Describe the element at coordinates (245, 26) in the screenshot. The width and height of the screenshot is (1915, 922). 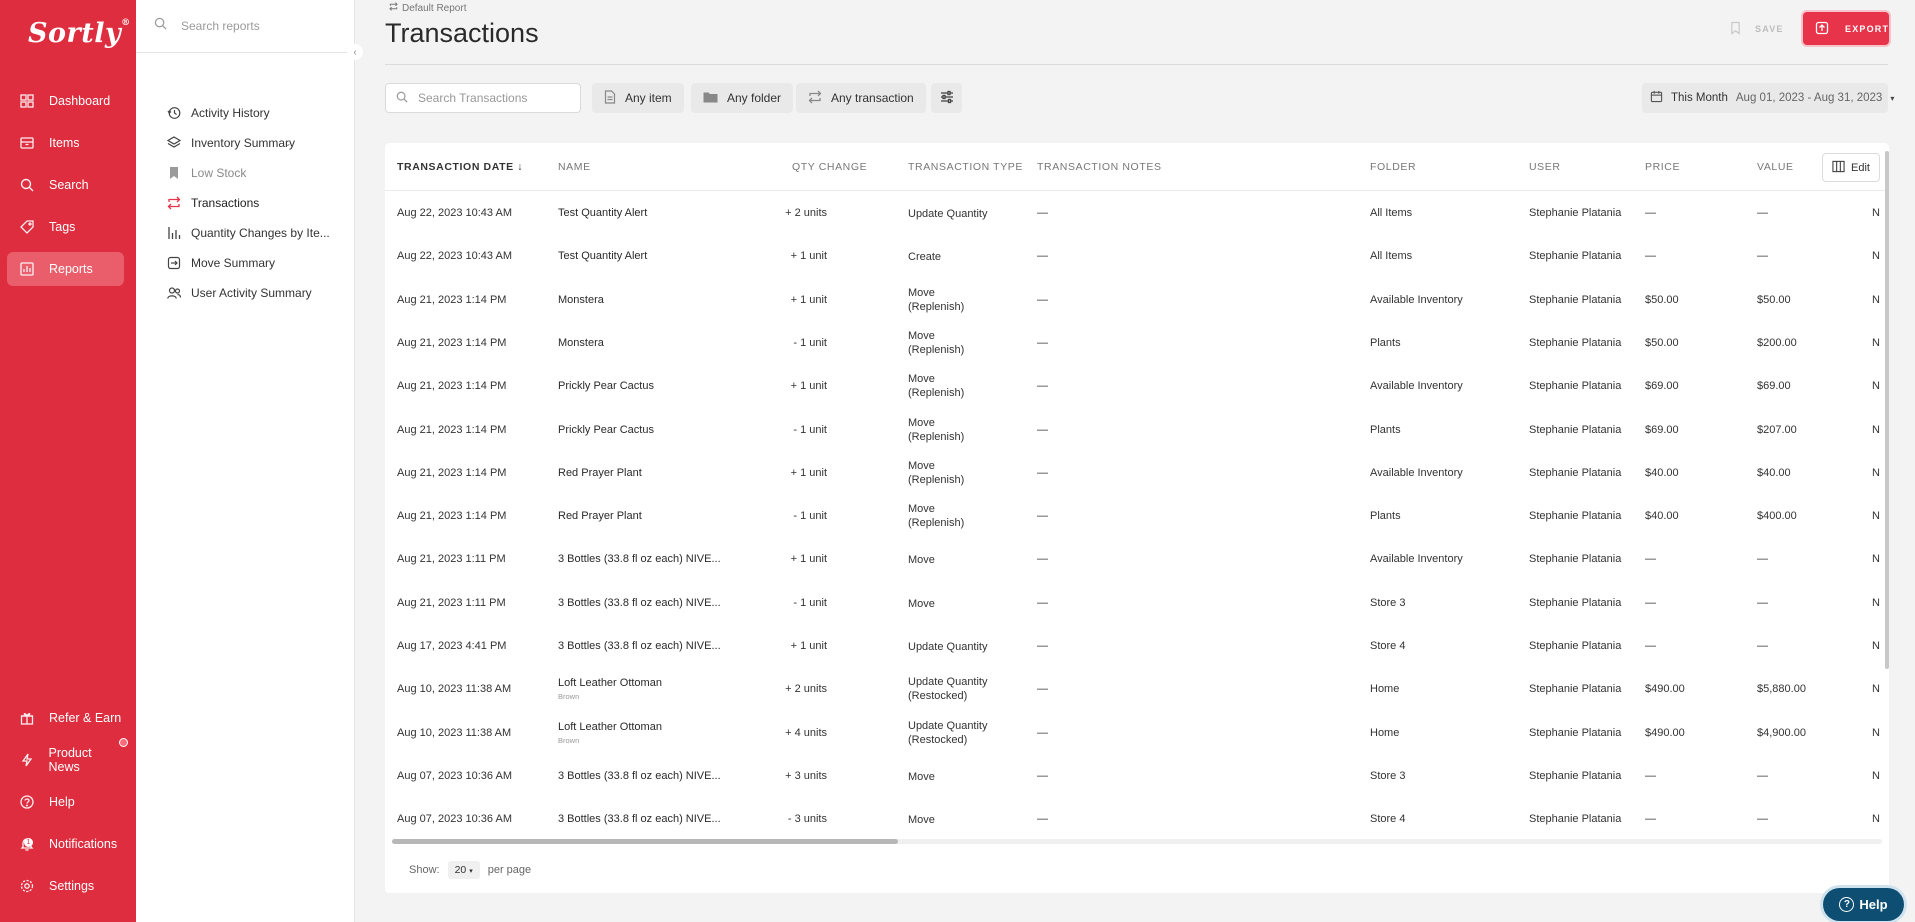
I see `report-search-input: Search reports` at that location.